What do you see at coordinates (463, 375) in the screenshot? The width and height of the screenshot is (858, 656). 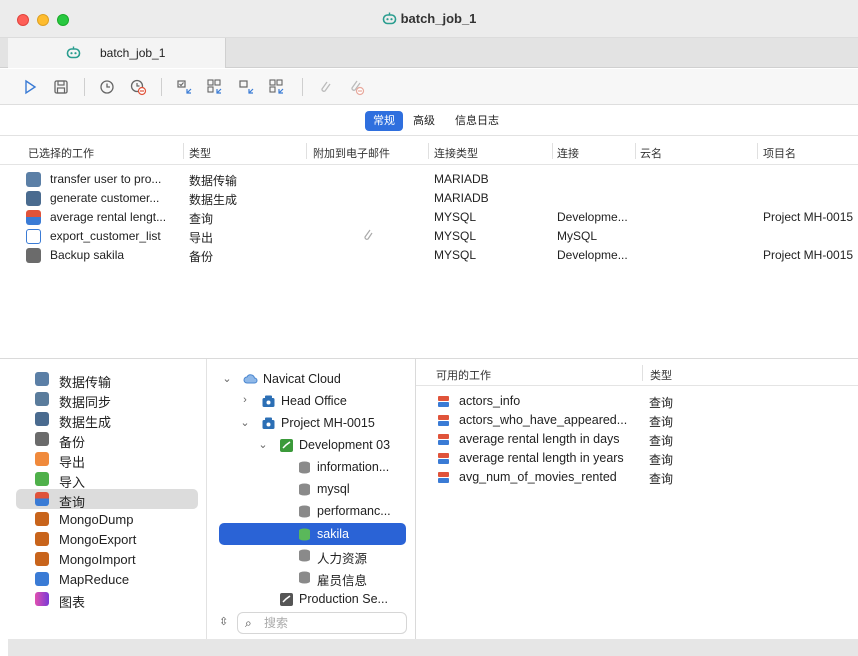 I see `col-header-available-job: 可用的工作` at bounding box center [463, 375].